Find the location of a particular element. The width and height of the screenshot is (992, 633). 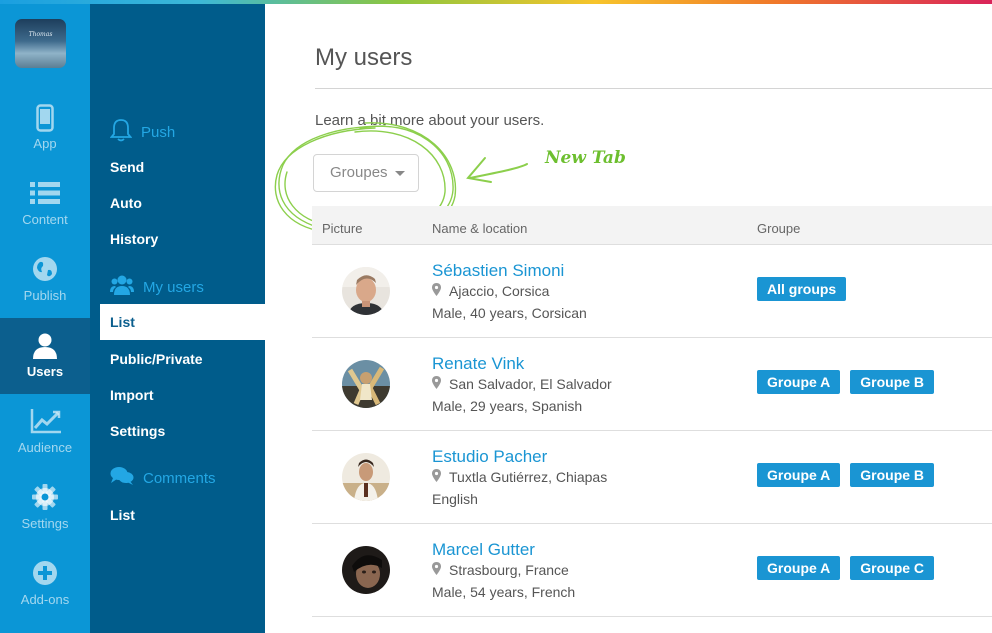

group-tags: All groups is located at coordinates (802, 289).